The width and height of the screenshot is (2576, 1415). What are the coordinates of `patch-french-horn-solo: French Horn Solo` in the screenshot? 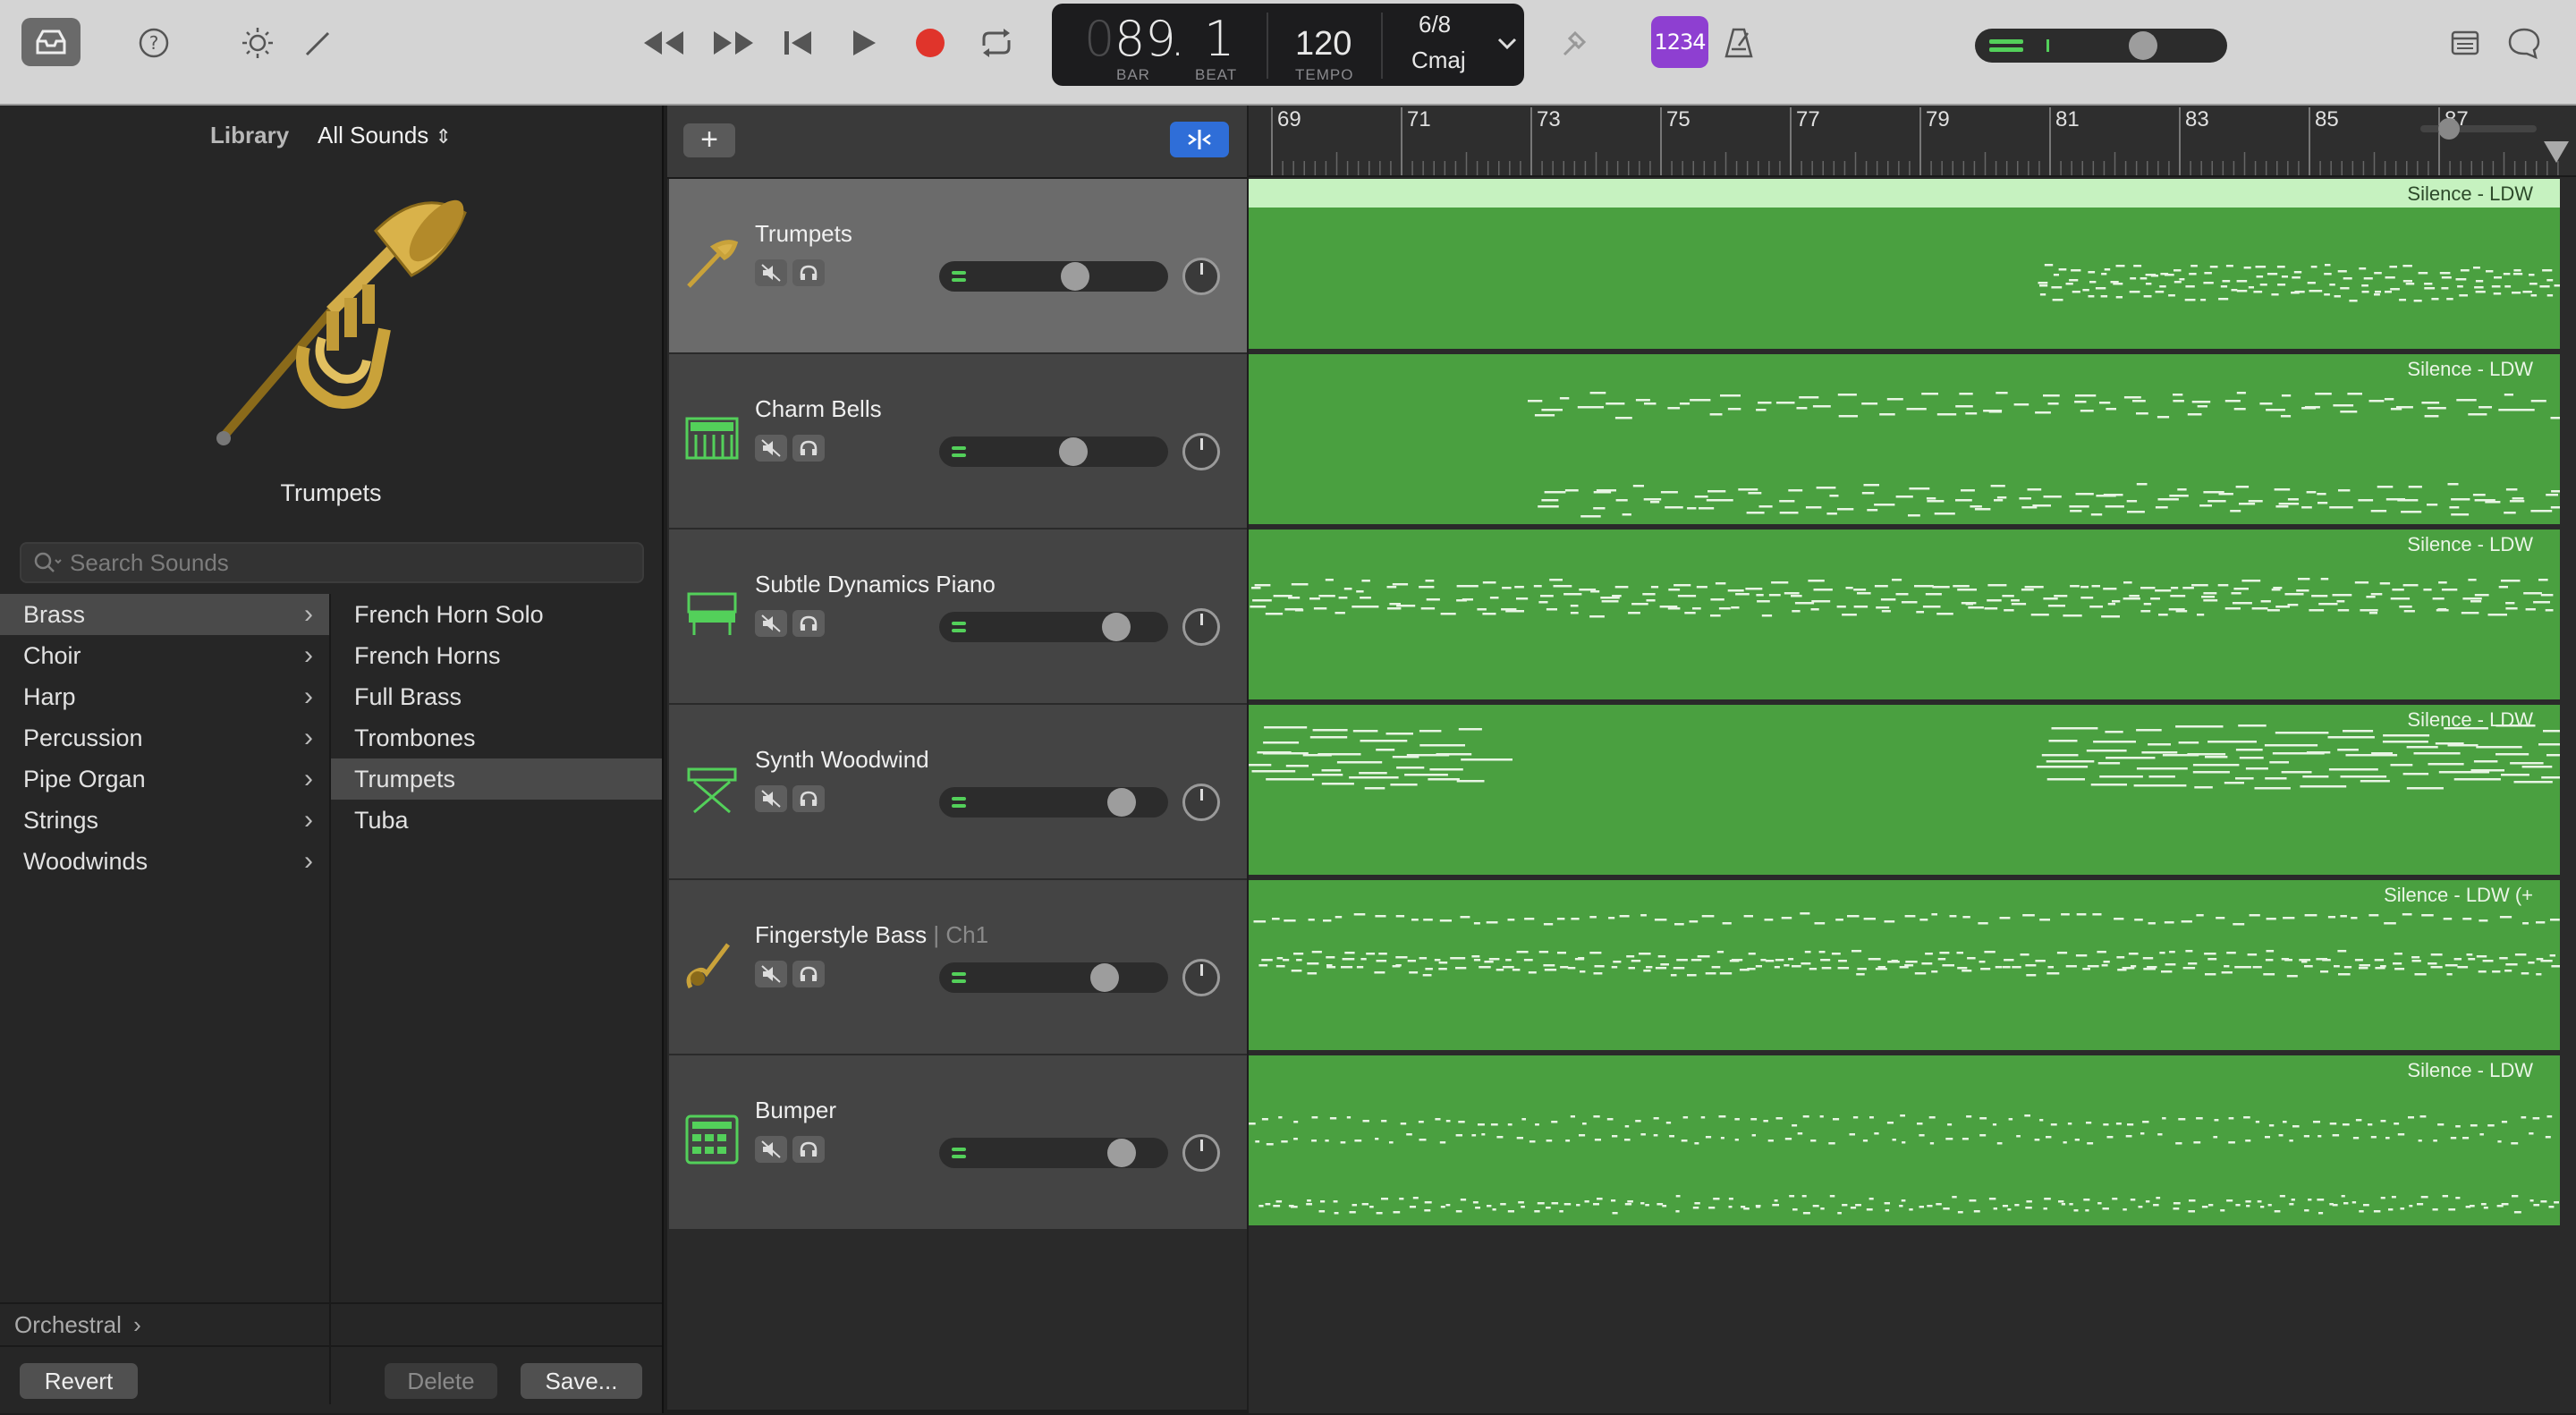 It's located at (496, 615).